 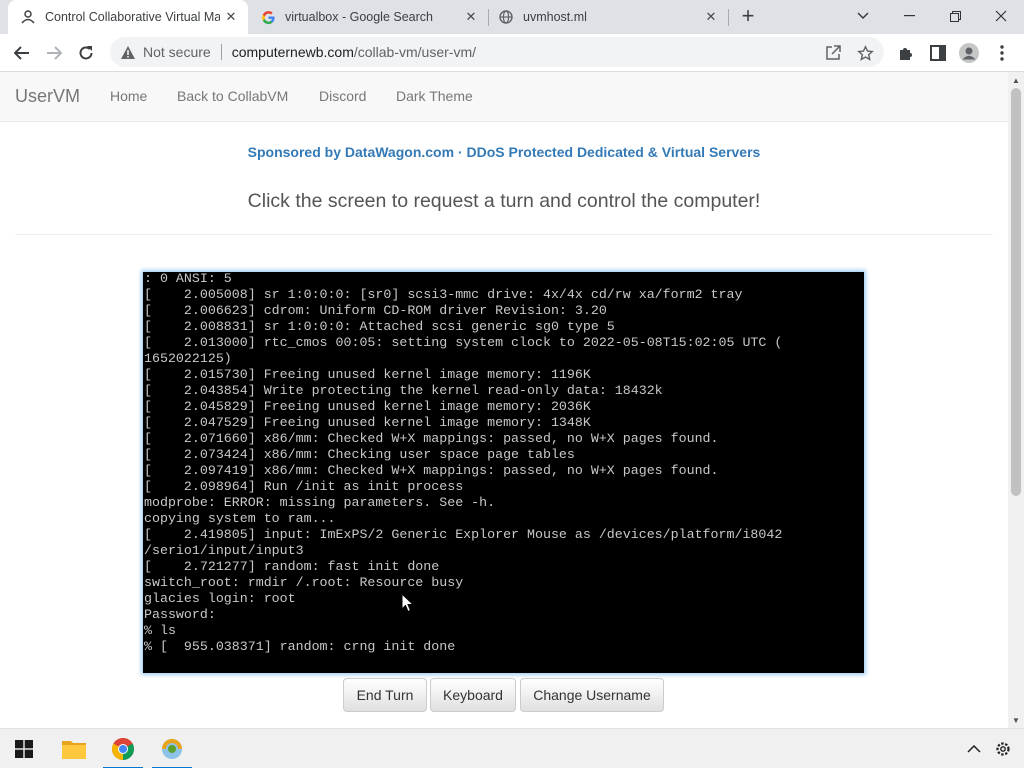 I want to click on google-icon, so click(x=268, y=17).